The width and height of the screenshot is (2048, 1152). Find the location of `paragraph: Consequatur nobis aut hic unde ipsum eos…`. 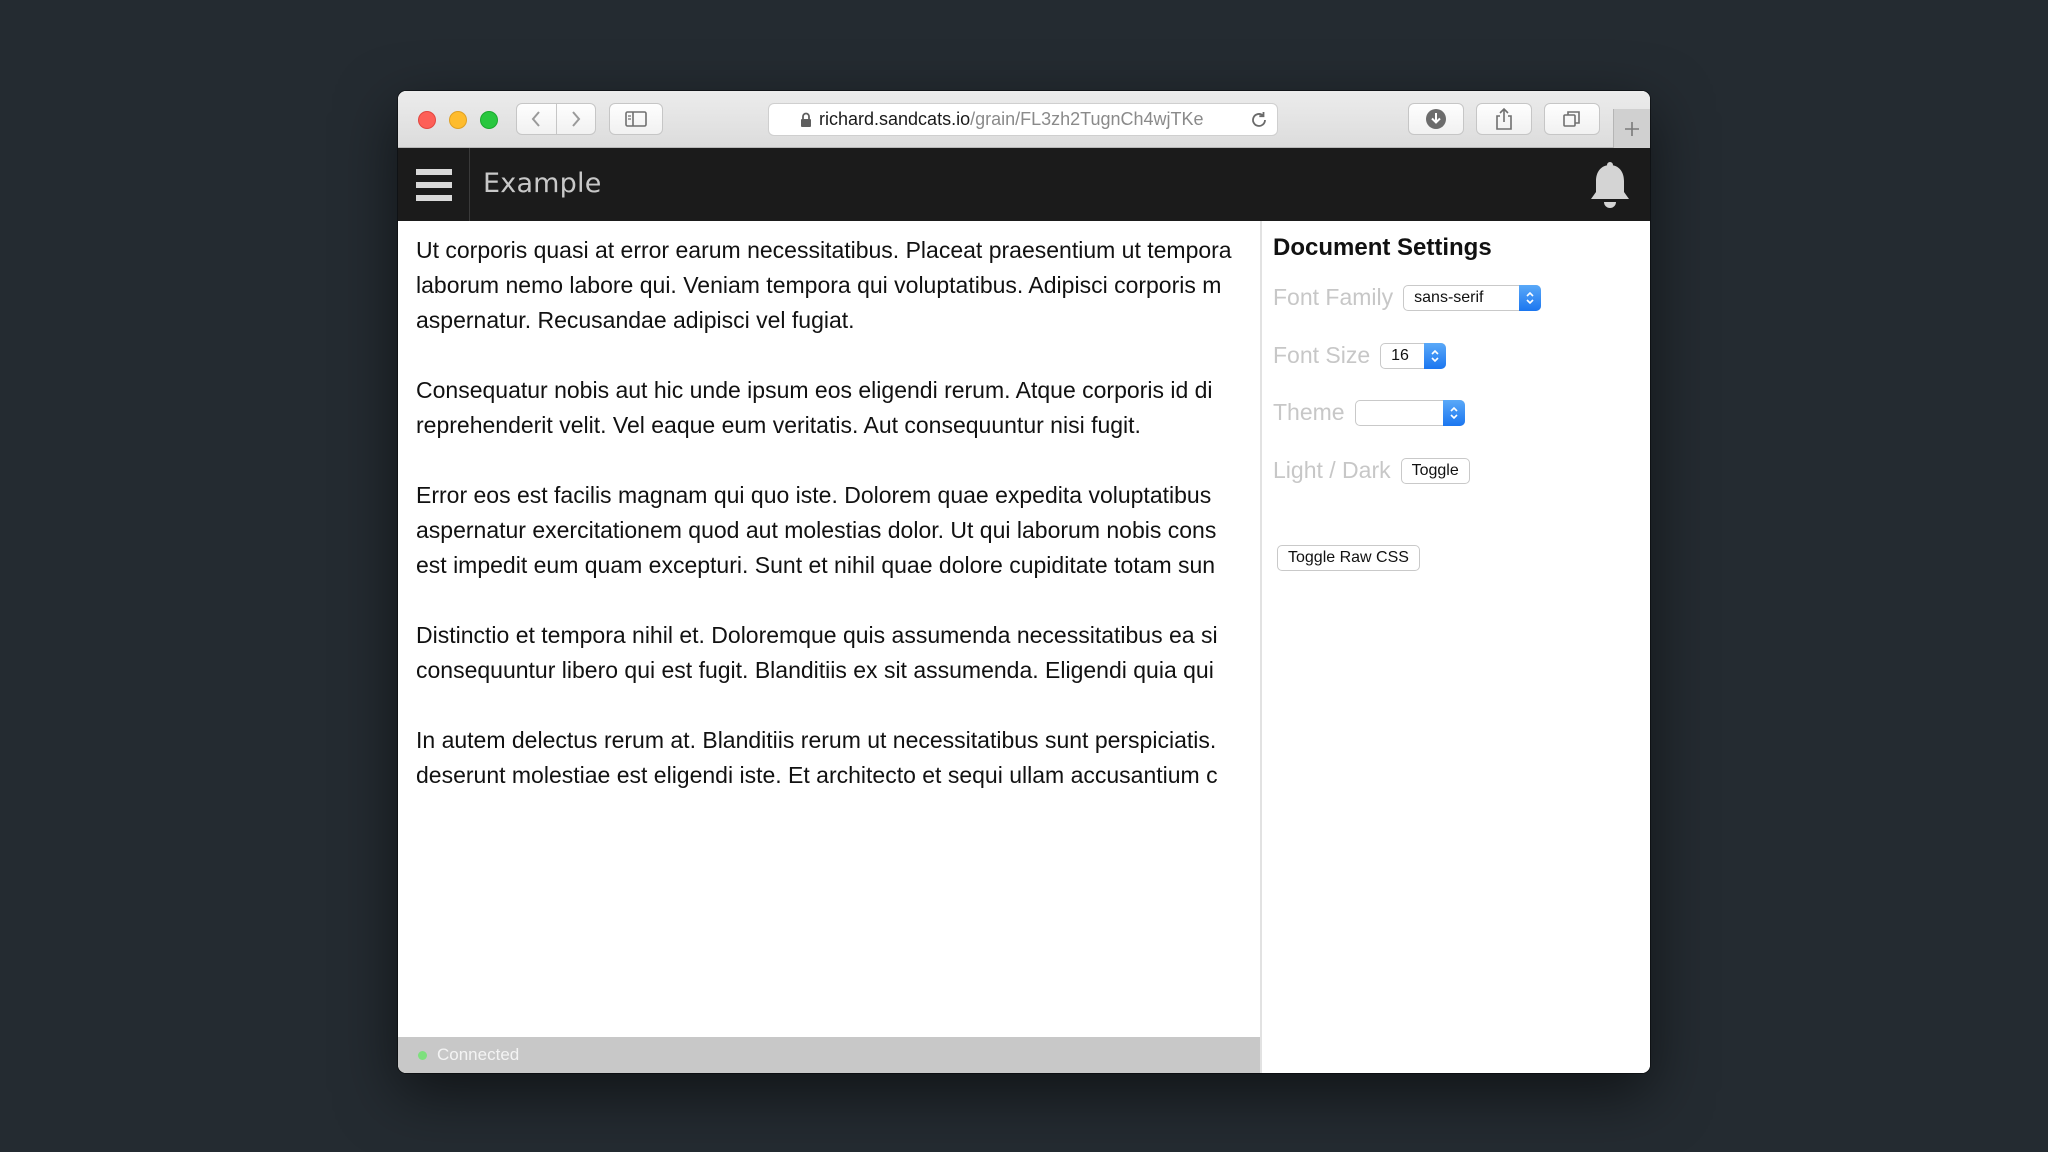

paragraph: Consequatur nobis aut hic unde ipsum eos… is located at coordinates (838, 408).